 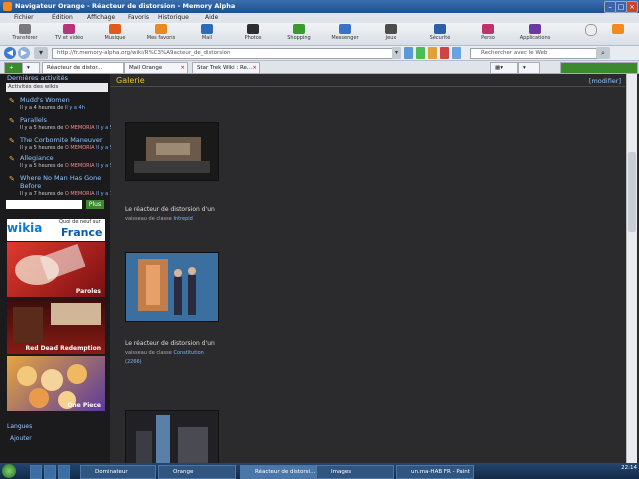 What do you see at coordinates (488, 34) in the screenshot?
I see `toolbar-button-perso: Perso` at bounding box center [488, 34].